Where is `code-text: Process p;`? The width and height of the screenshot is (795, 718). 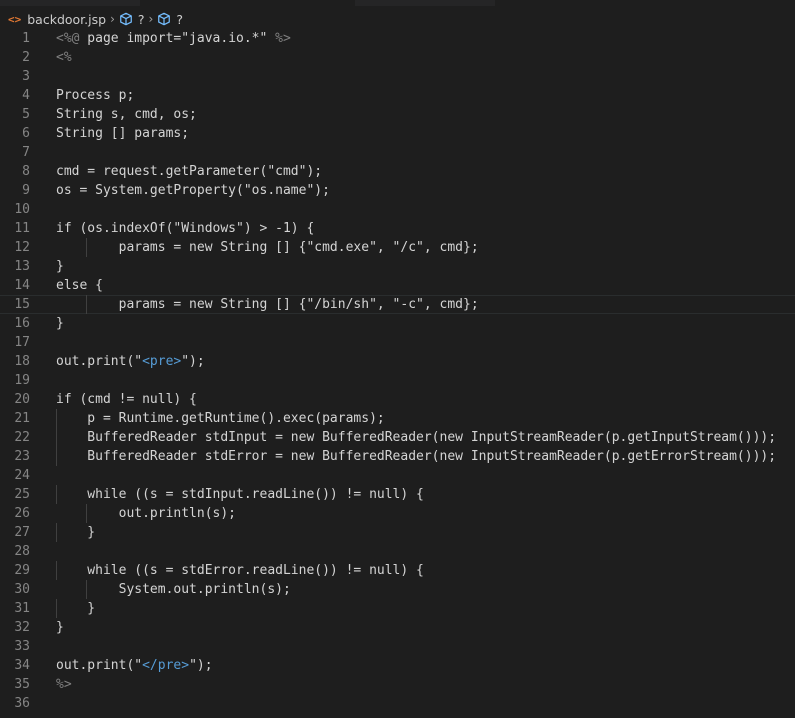
code-text: Process p; is located at coordinates (95, 95).